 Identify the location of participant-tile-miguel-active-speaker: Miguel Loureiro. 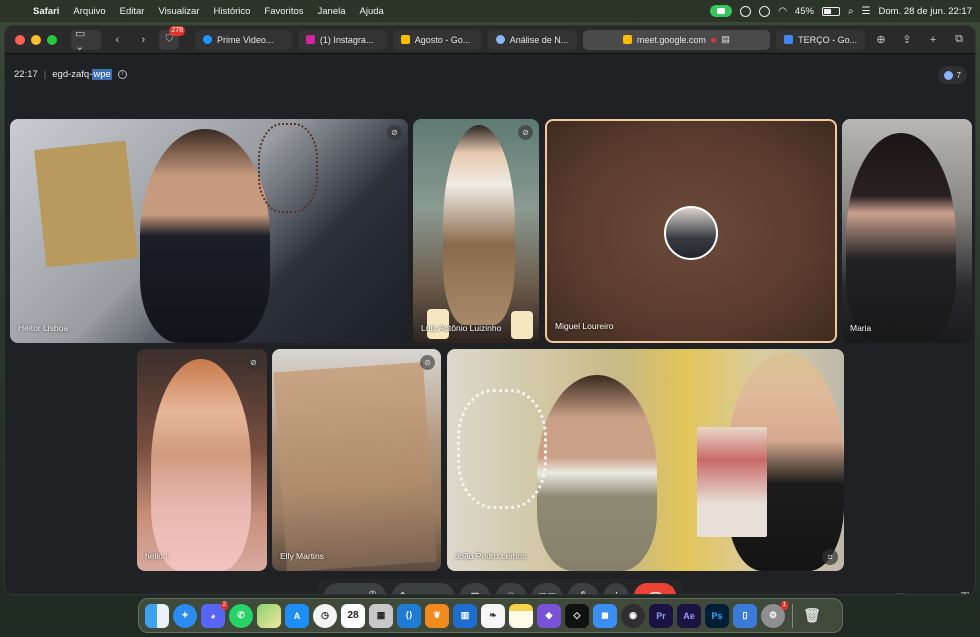
(691, 231).